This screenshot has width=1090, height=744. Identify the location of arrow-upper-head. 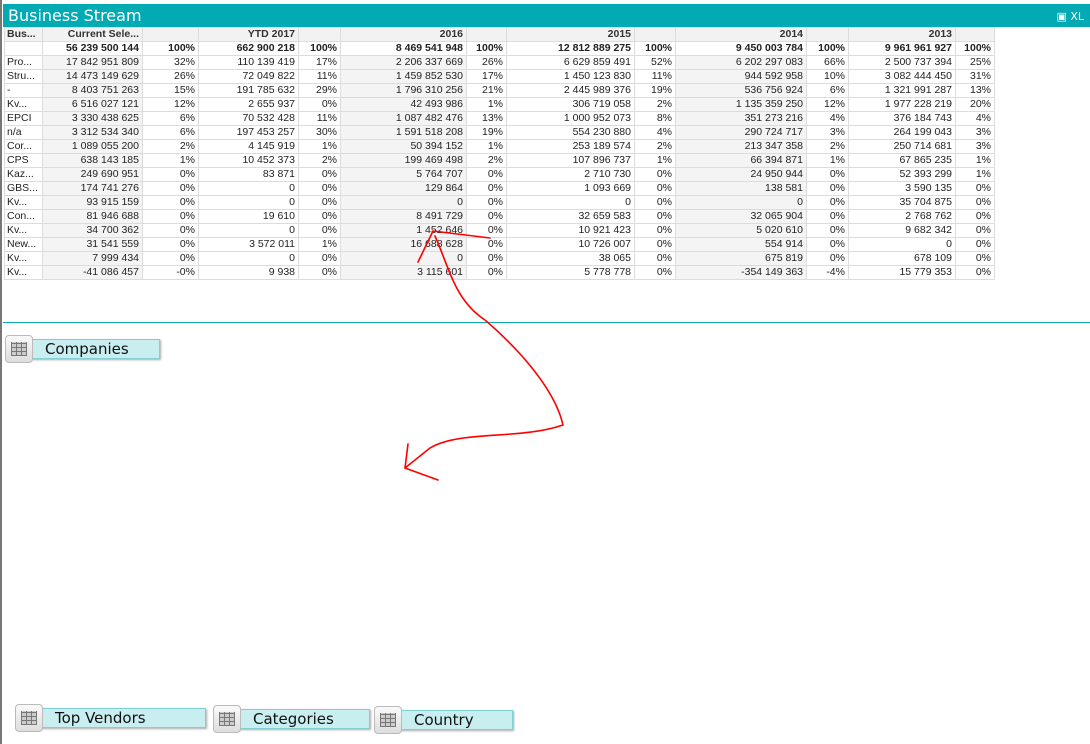
(454, 246).